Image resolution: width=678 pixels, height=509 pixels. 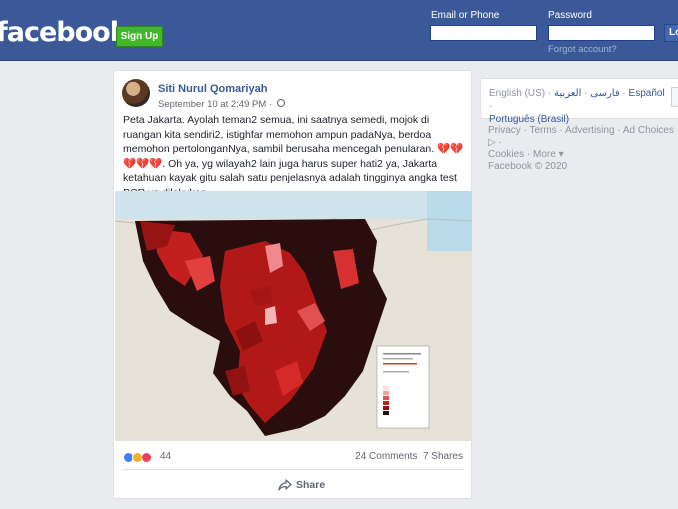 I want to click on copyright: Facebook © 2020, so click(x=528, y=166).